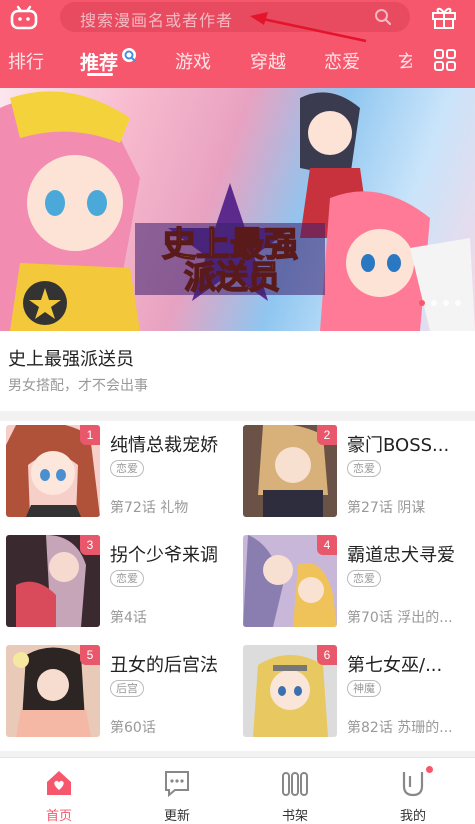 This screenshot has height=824, width=475. What do you see at coordinates (327, 655) in the screenshot?
I see `rank-badge: 6` at bounding box center [327, 655].